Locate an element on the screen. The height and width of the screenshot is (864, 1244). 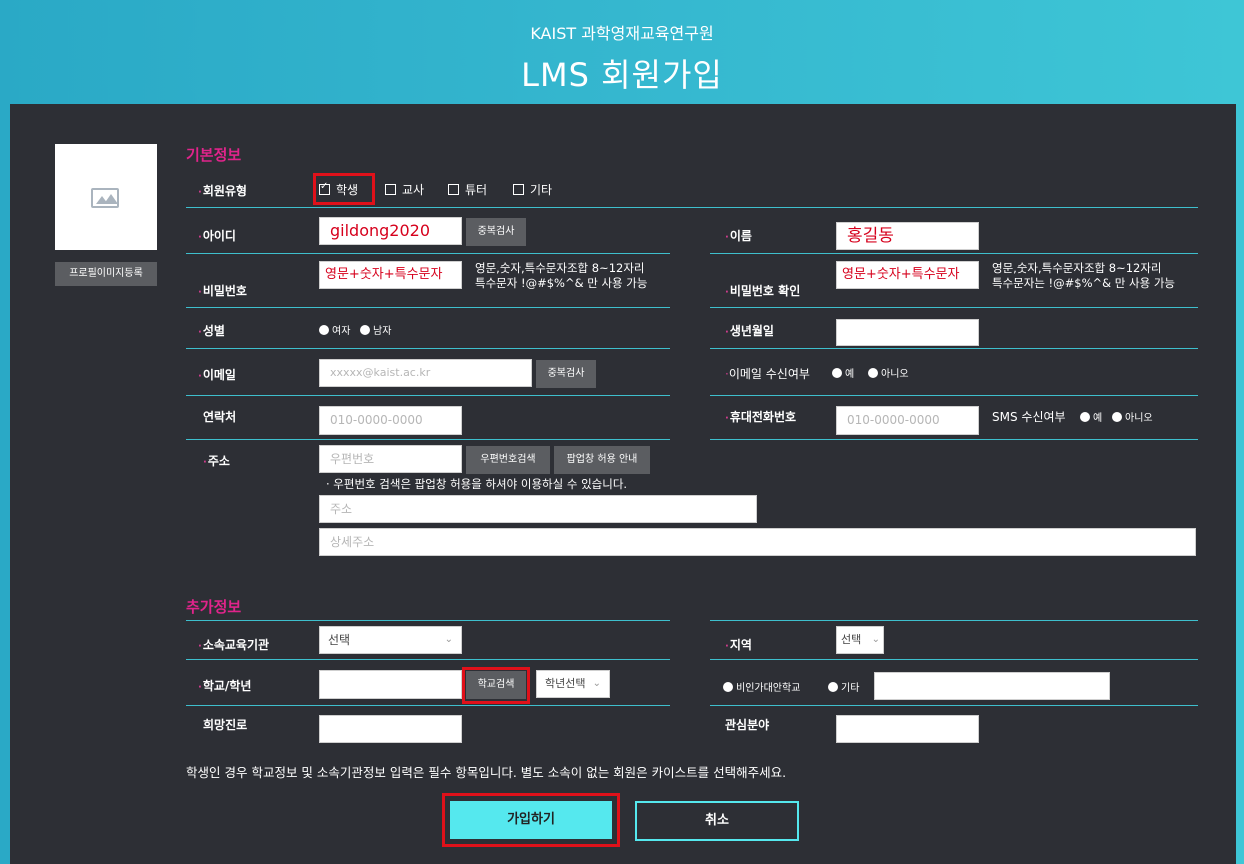
phone-input: 010-0000-0000 is located at coordinates (390, 420).